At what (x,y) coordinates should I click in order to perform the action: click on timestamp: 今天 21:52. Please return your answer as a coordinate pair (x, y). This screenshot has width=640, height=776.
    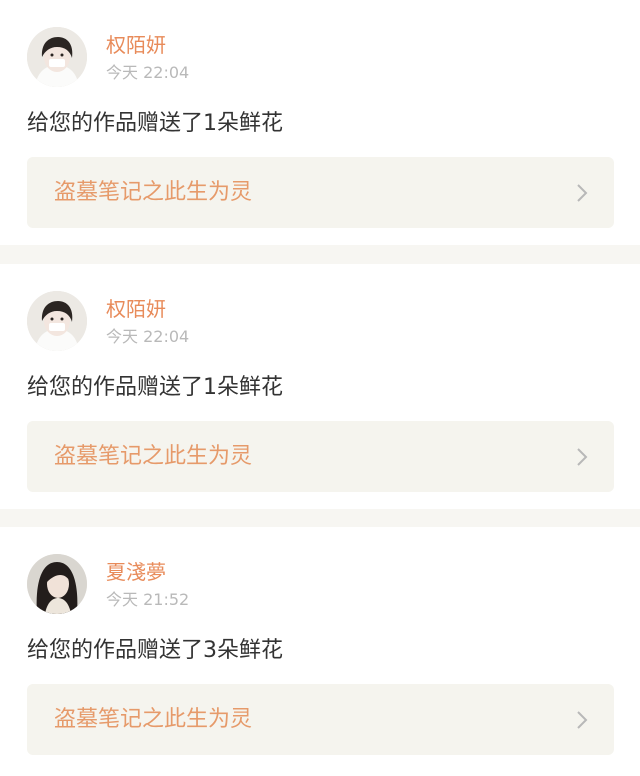
    Looking at the image, I should click on (148, 599).